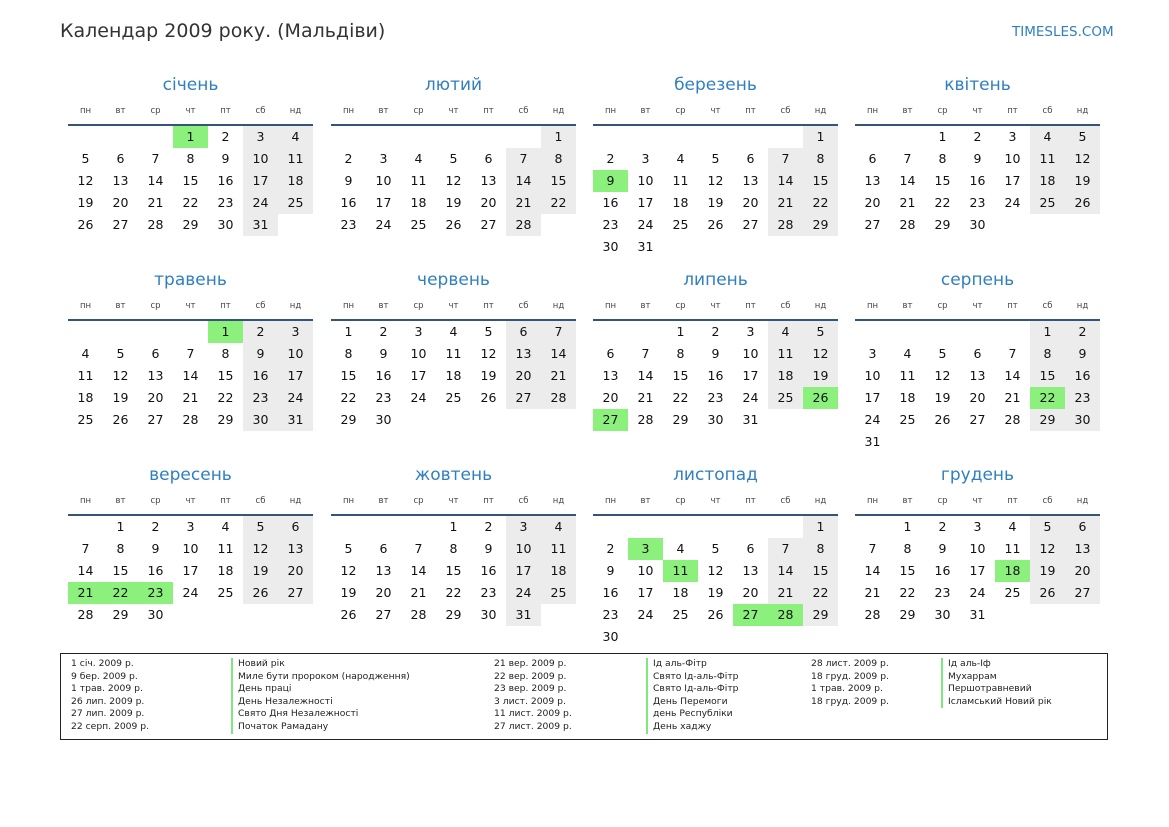  Describe the element at coordinates (872, 442) in the screenshot. I see `day-cell: 31` at that location.